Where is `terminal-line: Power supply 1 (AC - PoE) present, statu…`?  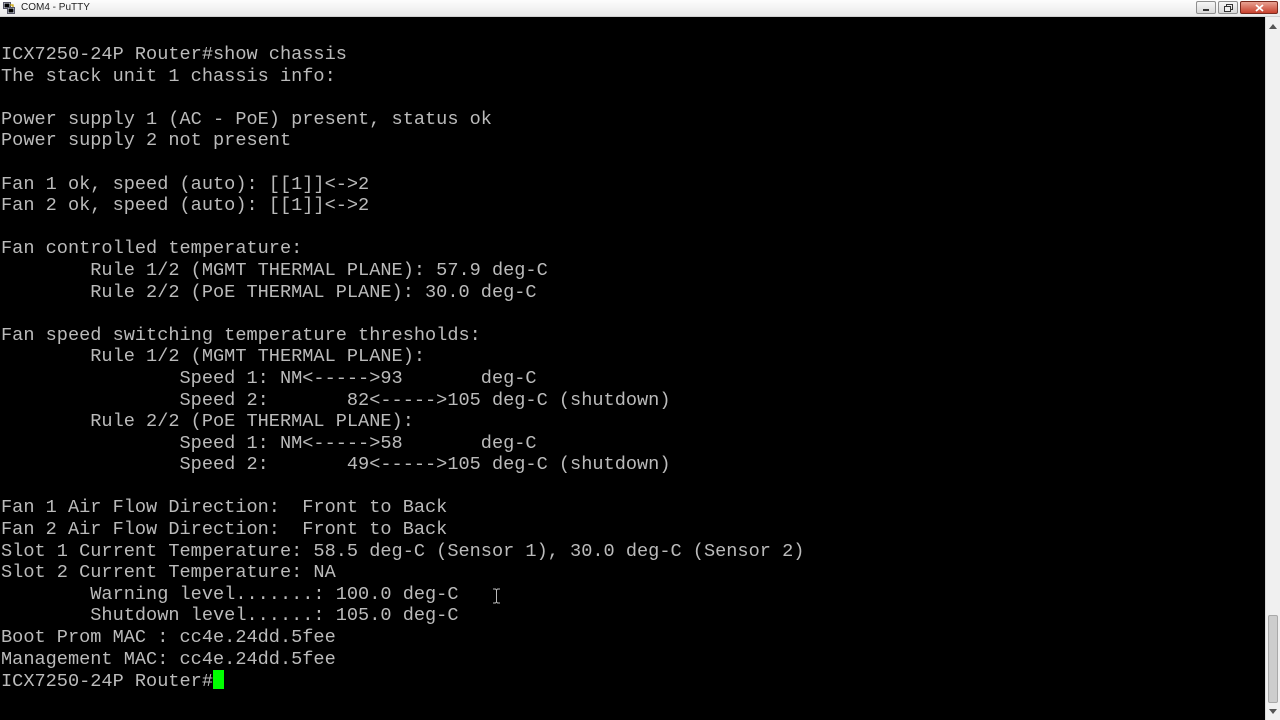
terminal-line: Power supply 1 (AC - PoE) present, statu… is located at coordinates (246, 119).